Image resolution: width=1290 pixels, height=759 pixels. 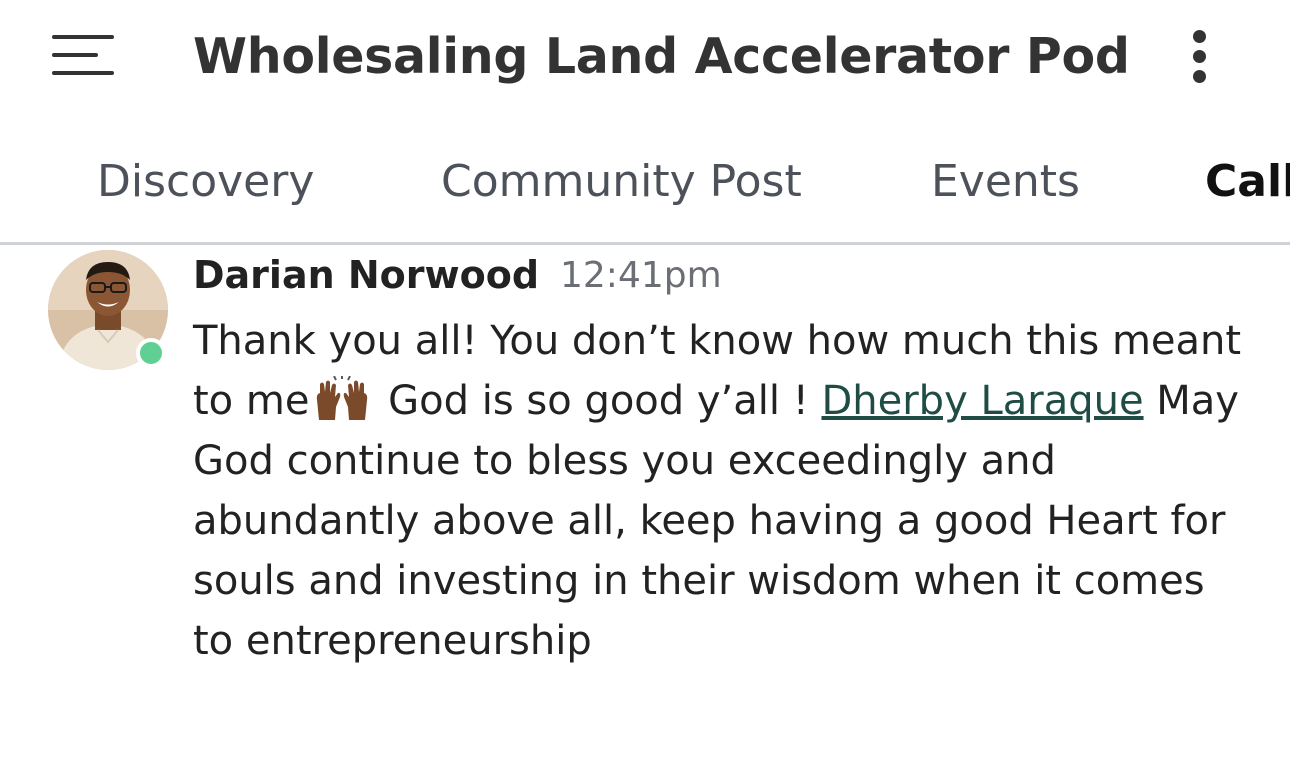 I want to click on user-mention-link: Dherby Laraque, so click(x=982, y=401).